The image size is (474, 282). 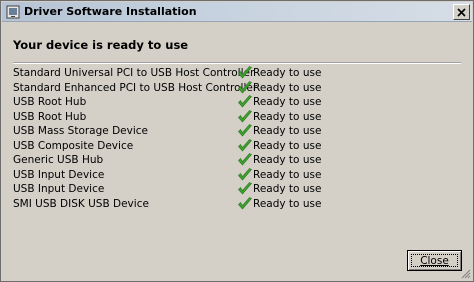 I want to click on device-row: USB Composite Device Ready to use, so click(x=223, y=146).